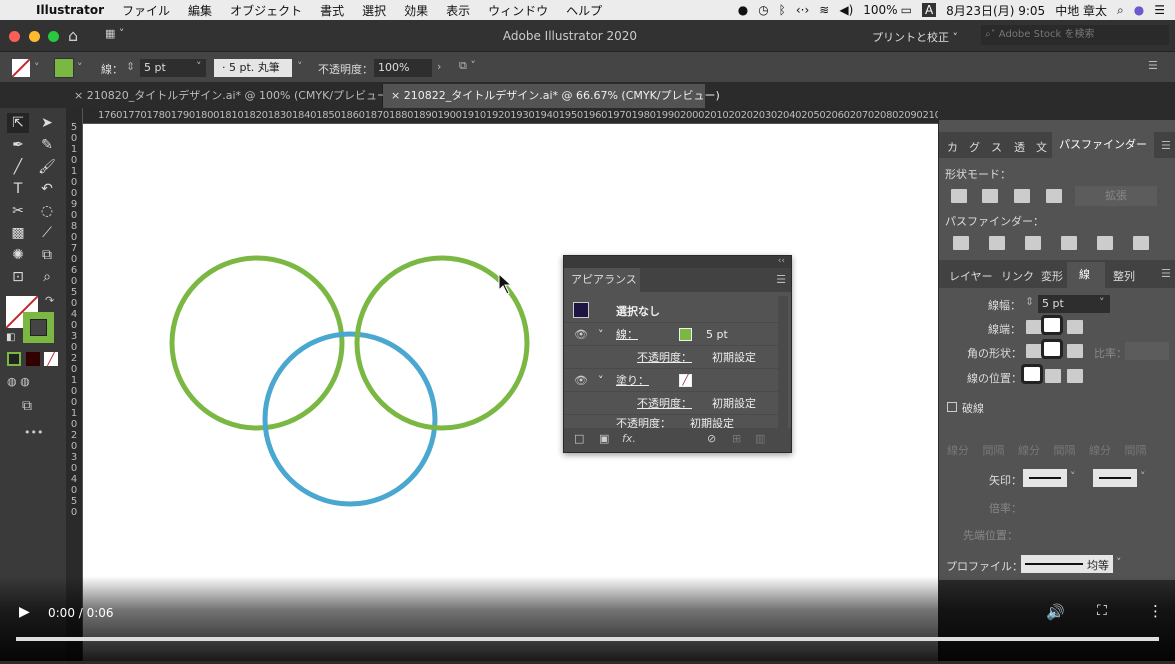 This screenshot has height=664, width=1175. What do you see at coordinates (1124, 276) in the screenshot?
I see `tab-align: 整列` at bounding box center [1124, 276].